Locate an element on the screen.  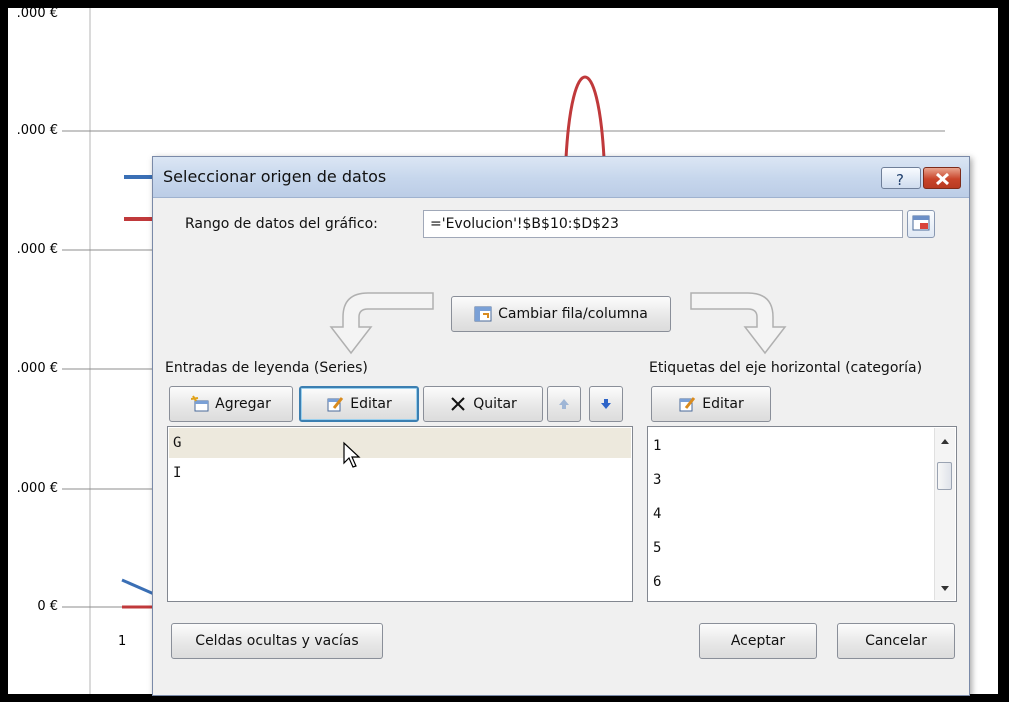
edit-axis-labels-label: Editar is located at coordinates (723, 404).